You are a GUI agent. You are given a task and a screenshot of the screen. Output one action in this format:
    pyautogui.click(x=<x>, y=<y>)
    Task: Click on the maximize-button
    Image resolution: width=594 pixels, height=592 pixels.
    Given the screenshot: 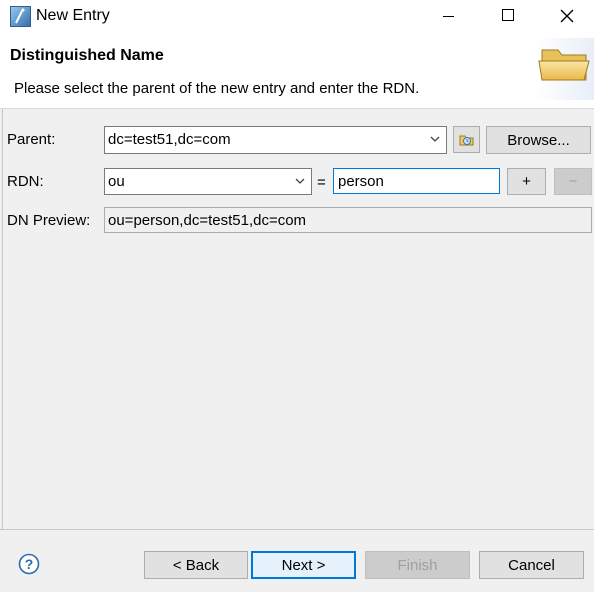 What is the action you would take?
    pyautogui.click(x=508, y=16)
    